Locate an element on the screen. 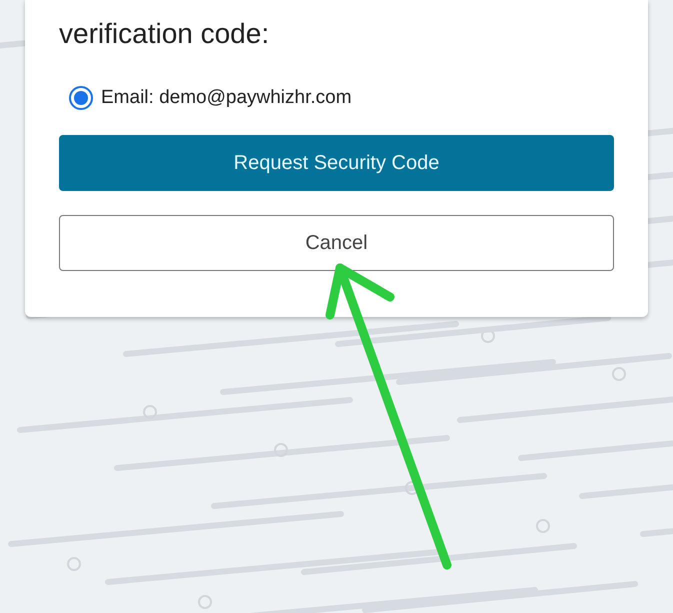 Image resolution: width=673 pixels, height=613 pixels. request-code-button: Request Security Code is located at coordinates (336, 162).